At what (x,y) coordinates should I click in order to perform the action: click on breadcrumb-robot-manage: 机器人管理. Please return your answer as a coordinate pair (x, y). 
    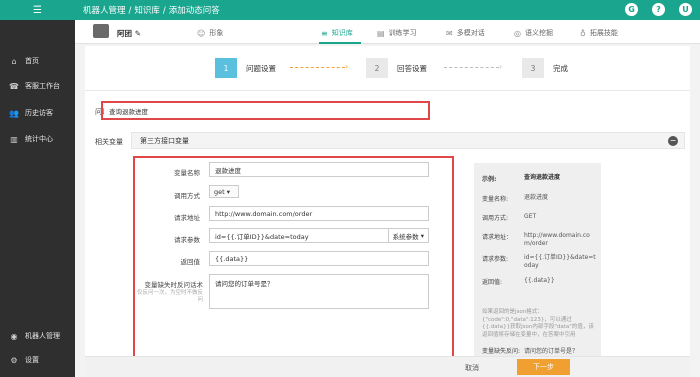
    Looking at the image, I should click on (104, 11).